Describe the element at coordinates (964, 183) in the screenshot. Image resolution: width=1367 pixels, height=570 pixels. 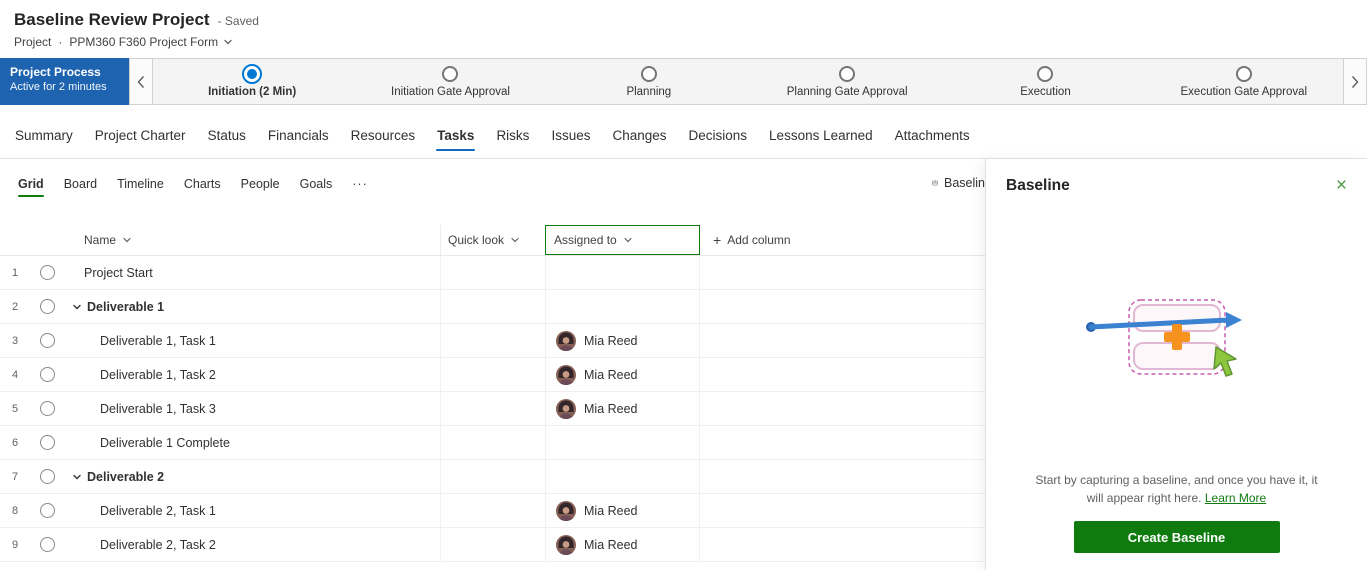
I see `baseline-toolbar-label: Baselin` at that location.